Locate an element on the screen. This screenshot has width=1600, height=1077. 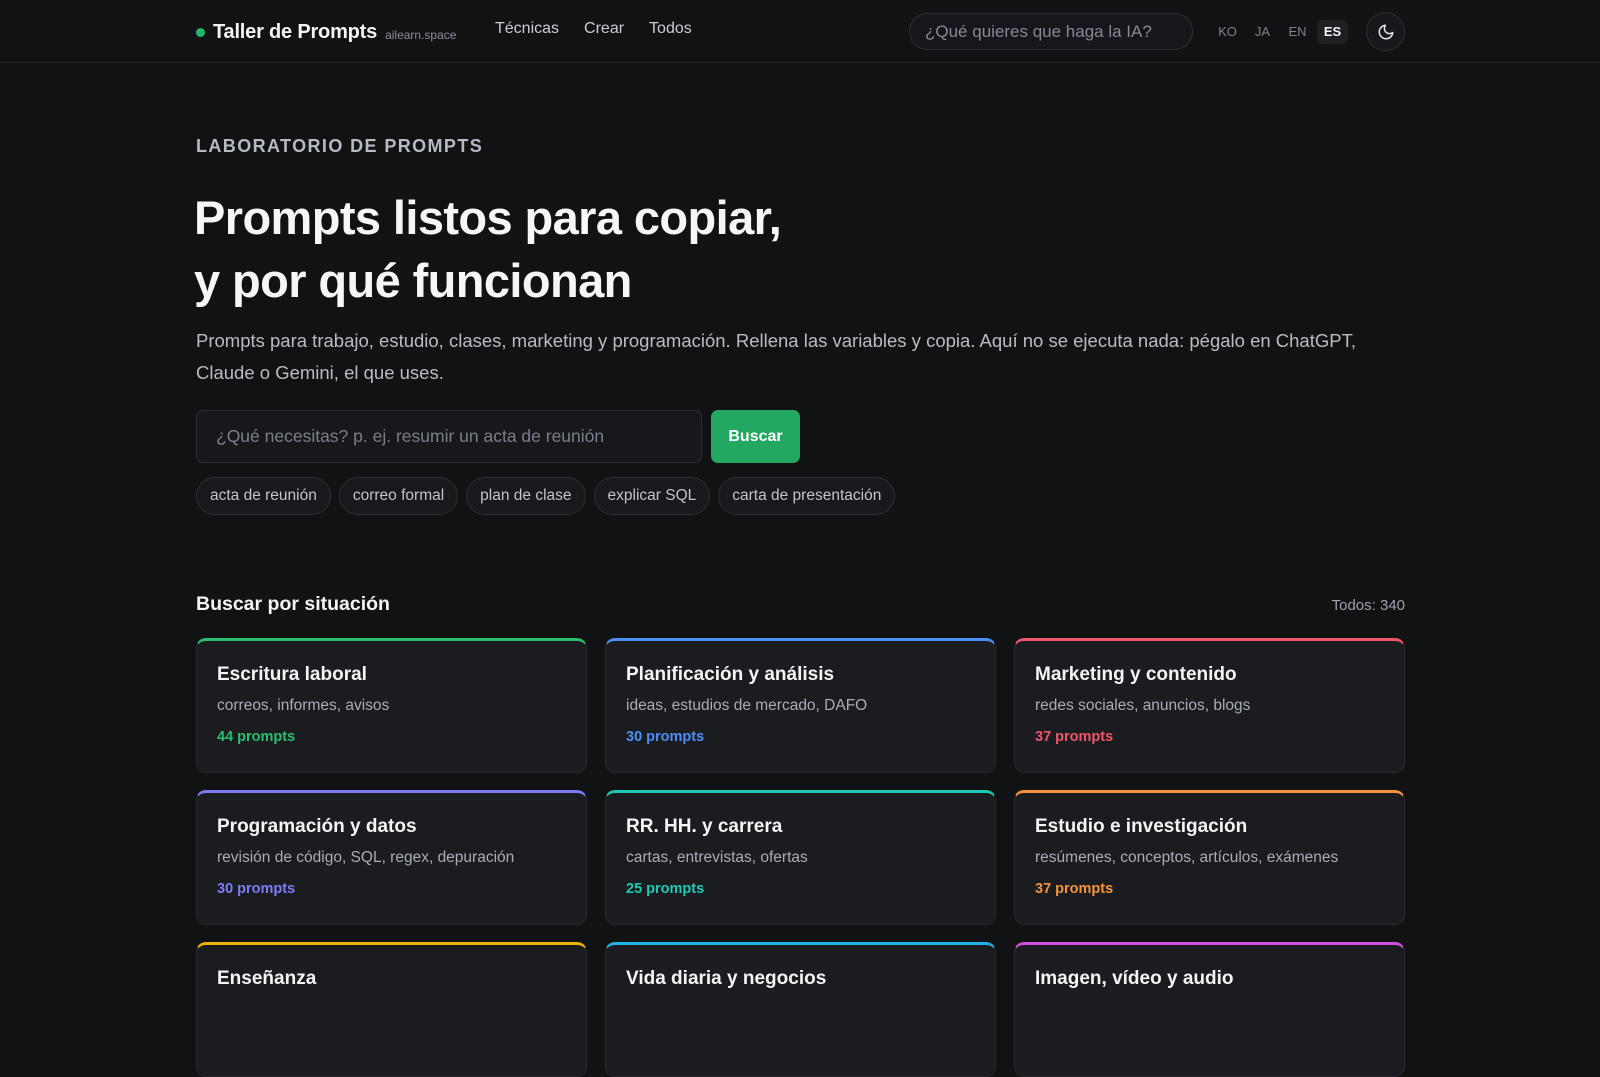
brand-name: Taller de Prompts is located at coordinates (295, 31).